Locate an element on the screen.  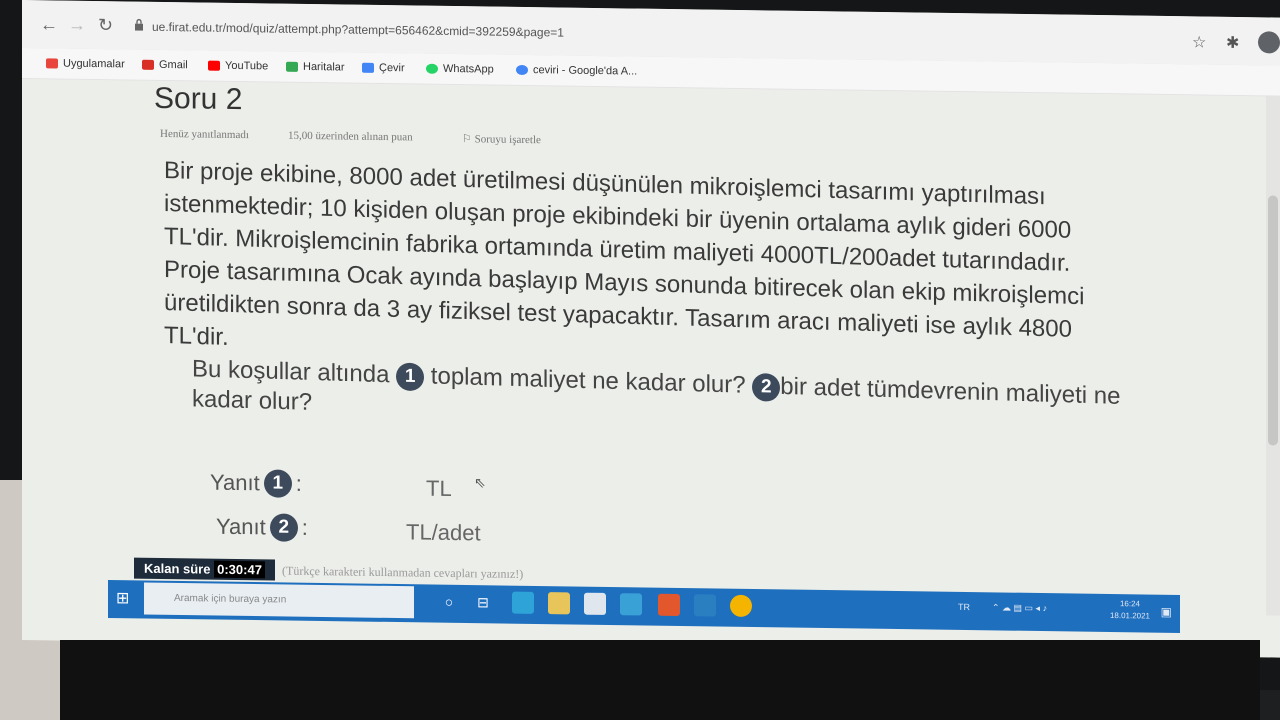
bookmark-apps: Uygulamalar is located at coordinates (85, 63).